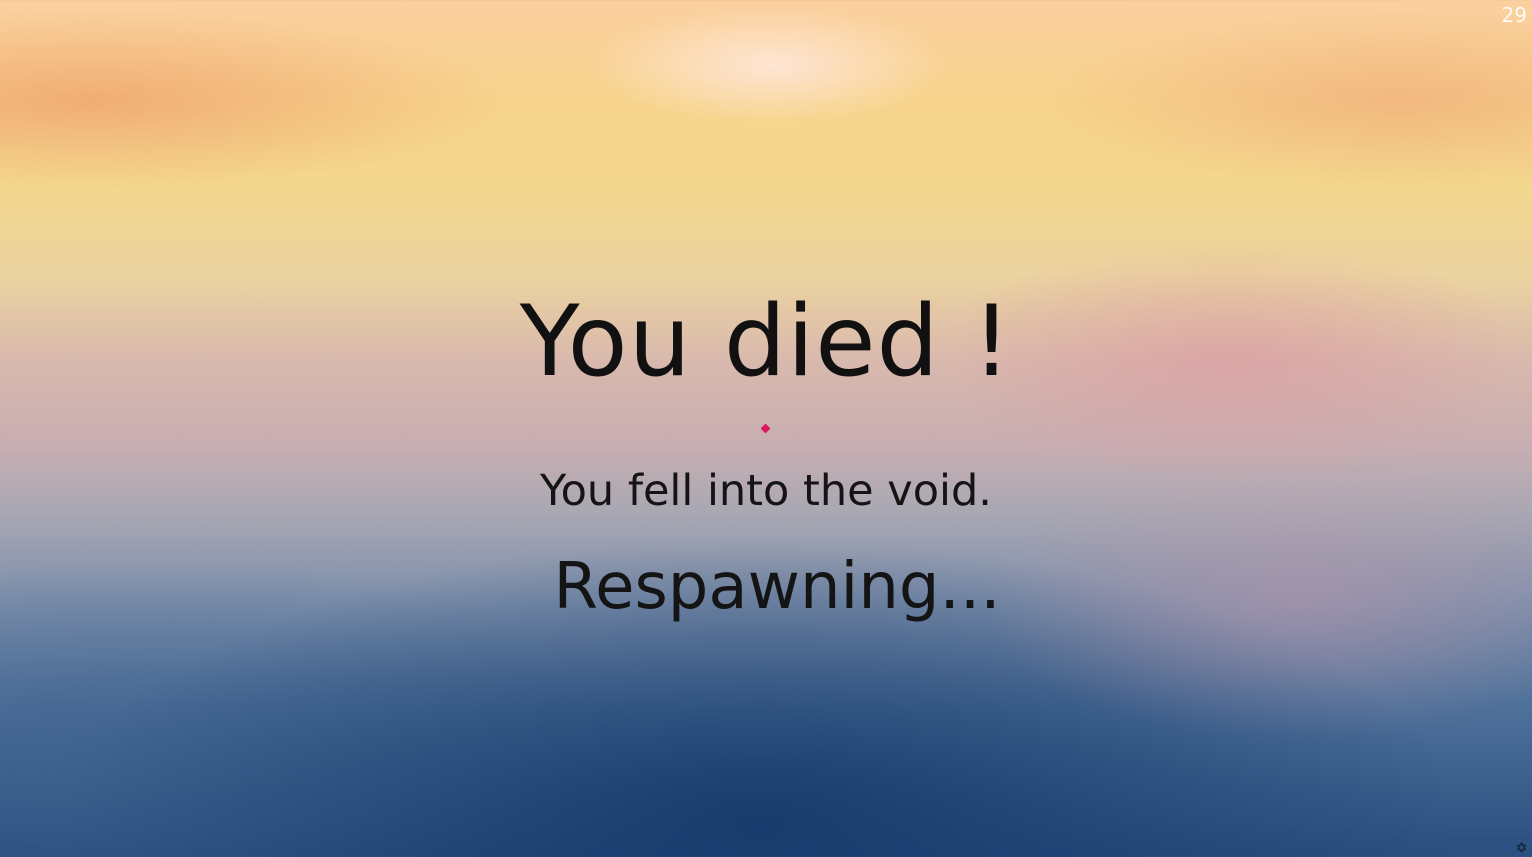  I want to click on crosshair-icon, so click(765, 428).